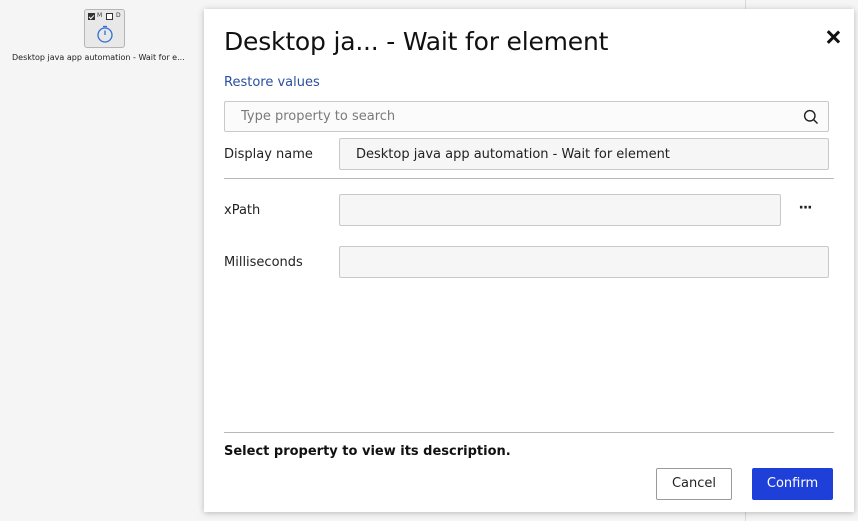 This screenshot has width=858, height=521. What do you see at coordinates (242, 210) in the screenshot?
I see `xpath-label: xPath` at bounding box center [242, 210].